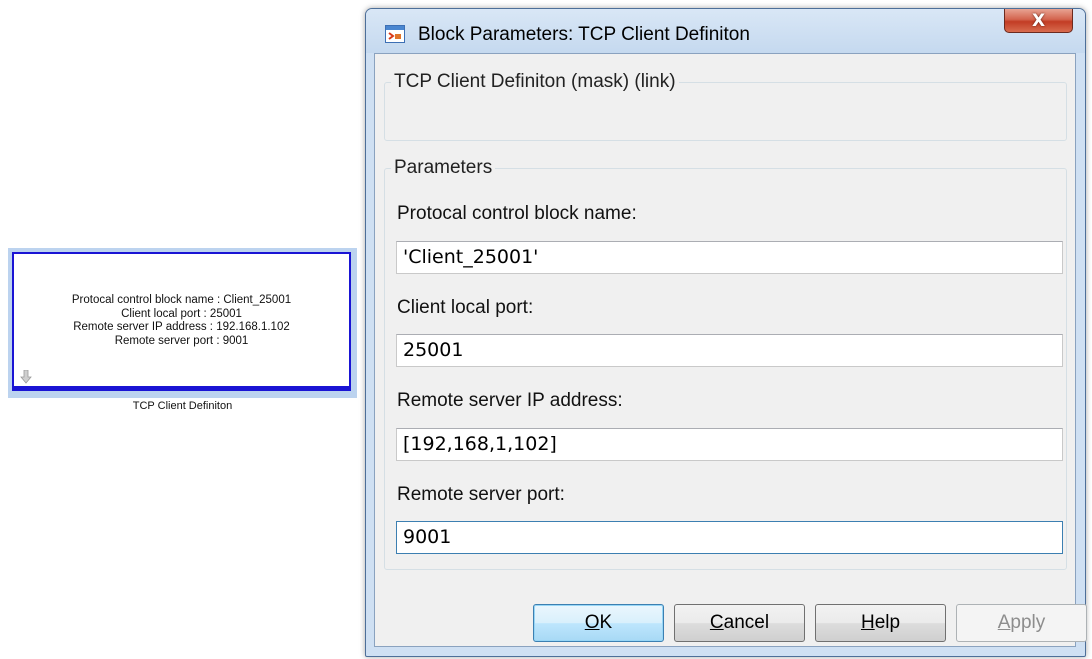 Image resolution: width=1092 pixels, height=659 pixels. I want to click on help-button: Help, so click(880, 623).